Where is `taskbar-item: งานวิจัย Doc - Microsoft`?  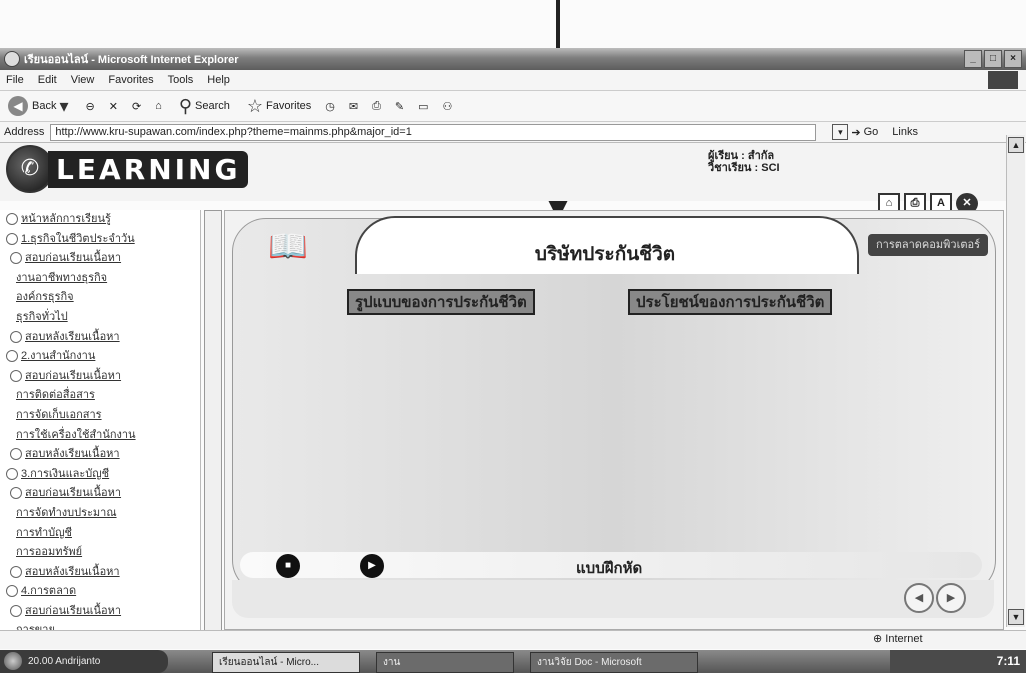 taskbar-item: งานวิจัย Doc - Microsoft is located at coordinates (614, 662).